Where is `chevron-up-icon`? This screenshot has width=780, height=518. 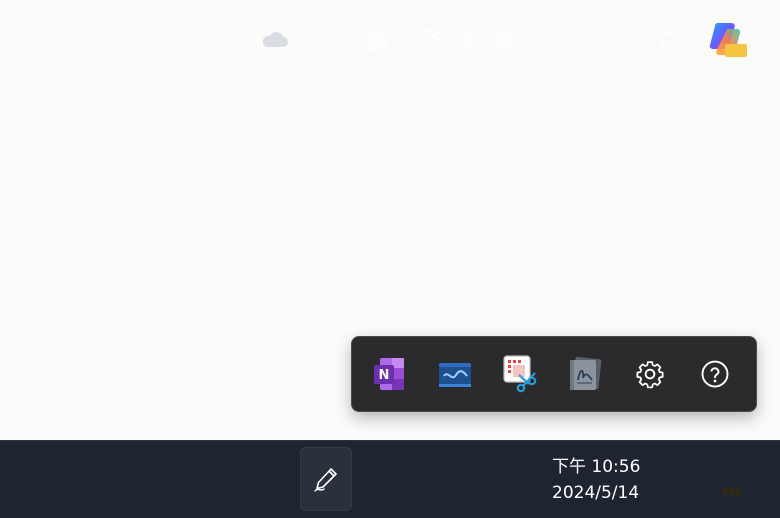
chevron-up-icon is located at coordinates (222, 38).